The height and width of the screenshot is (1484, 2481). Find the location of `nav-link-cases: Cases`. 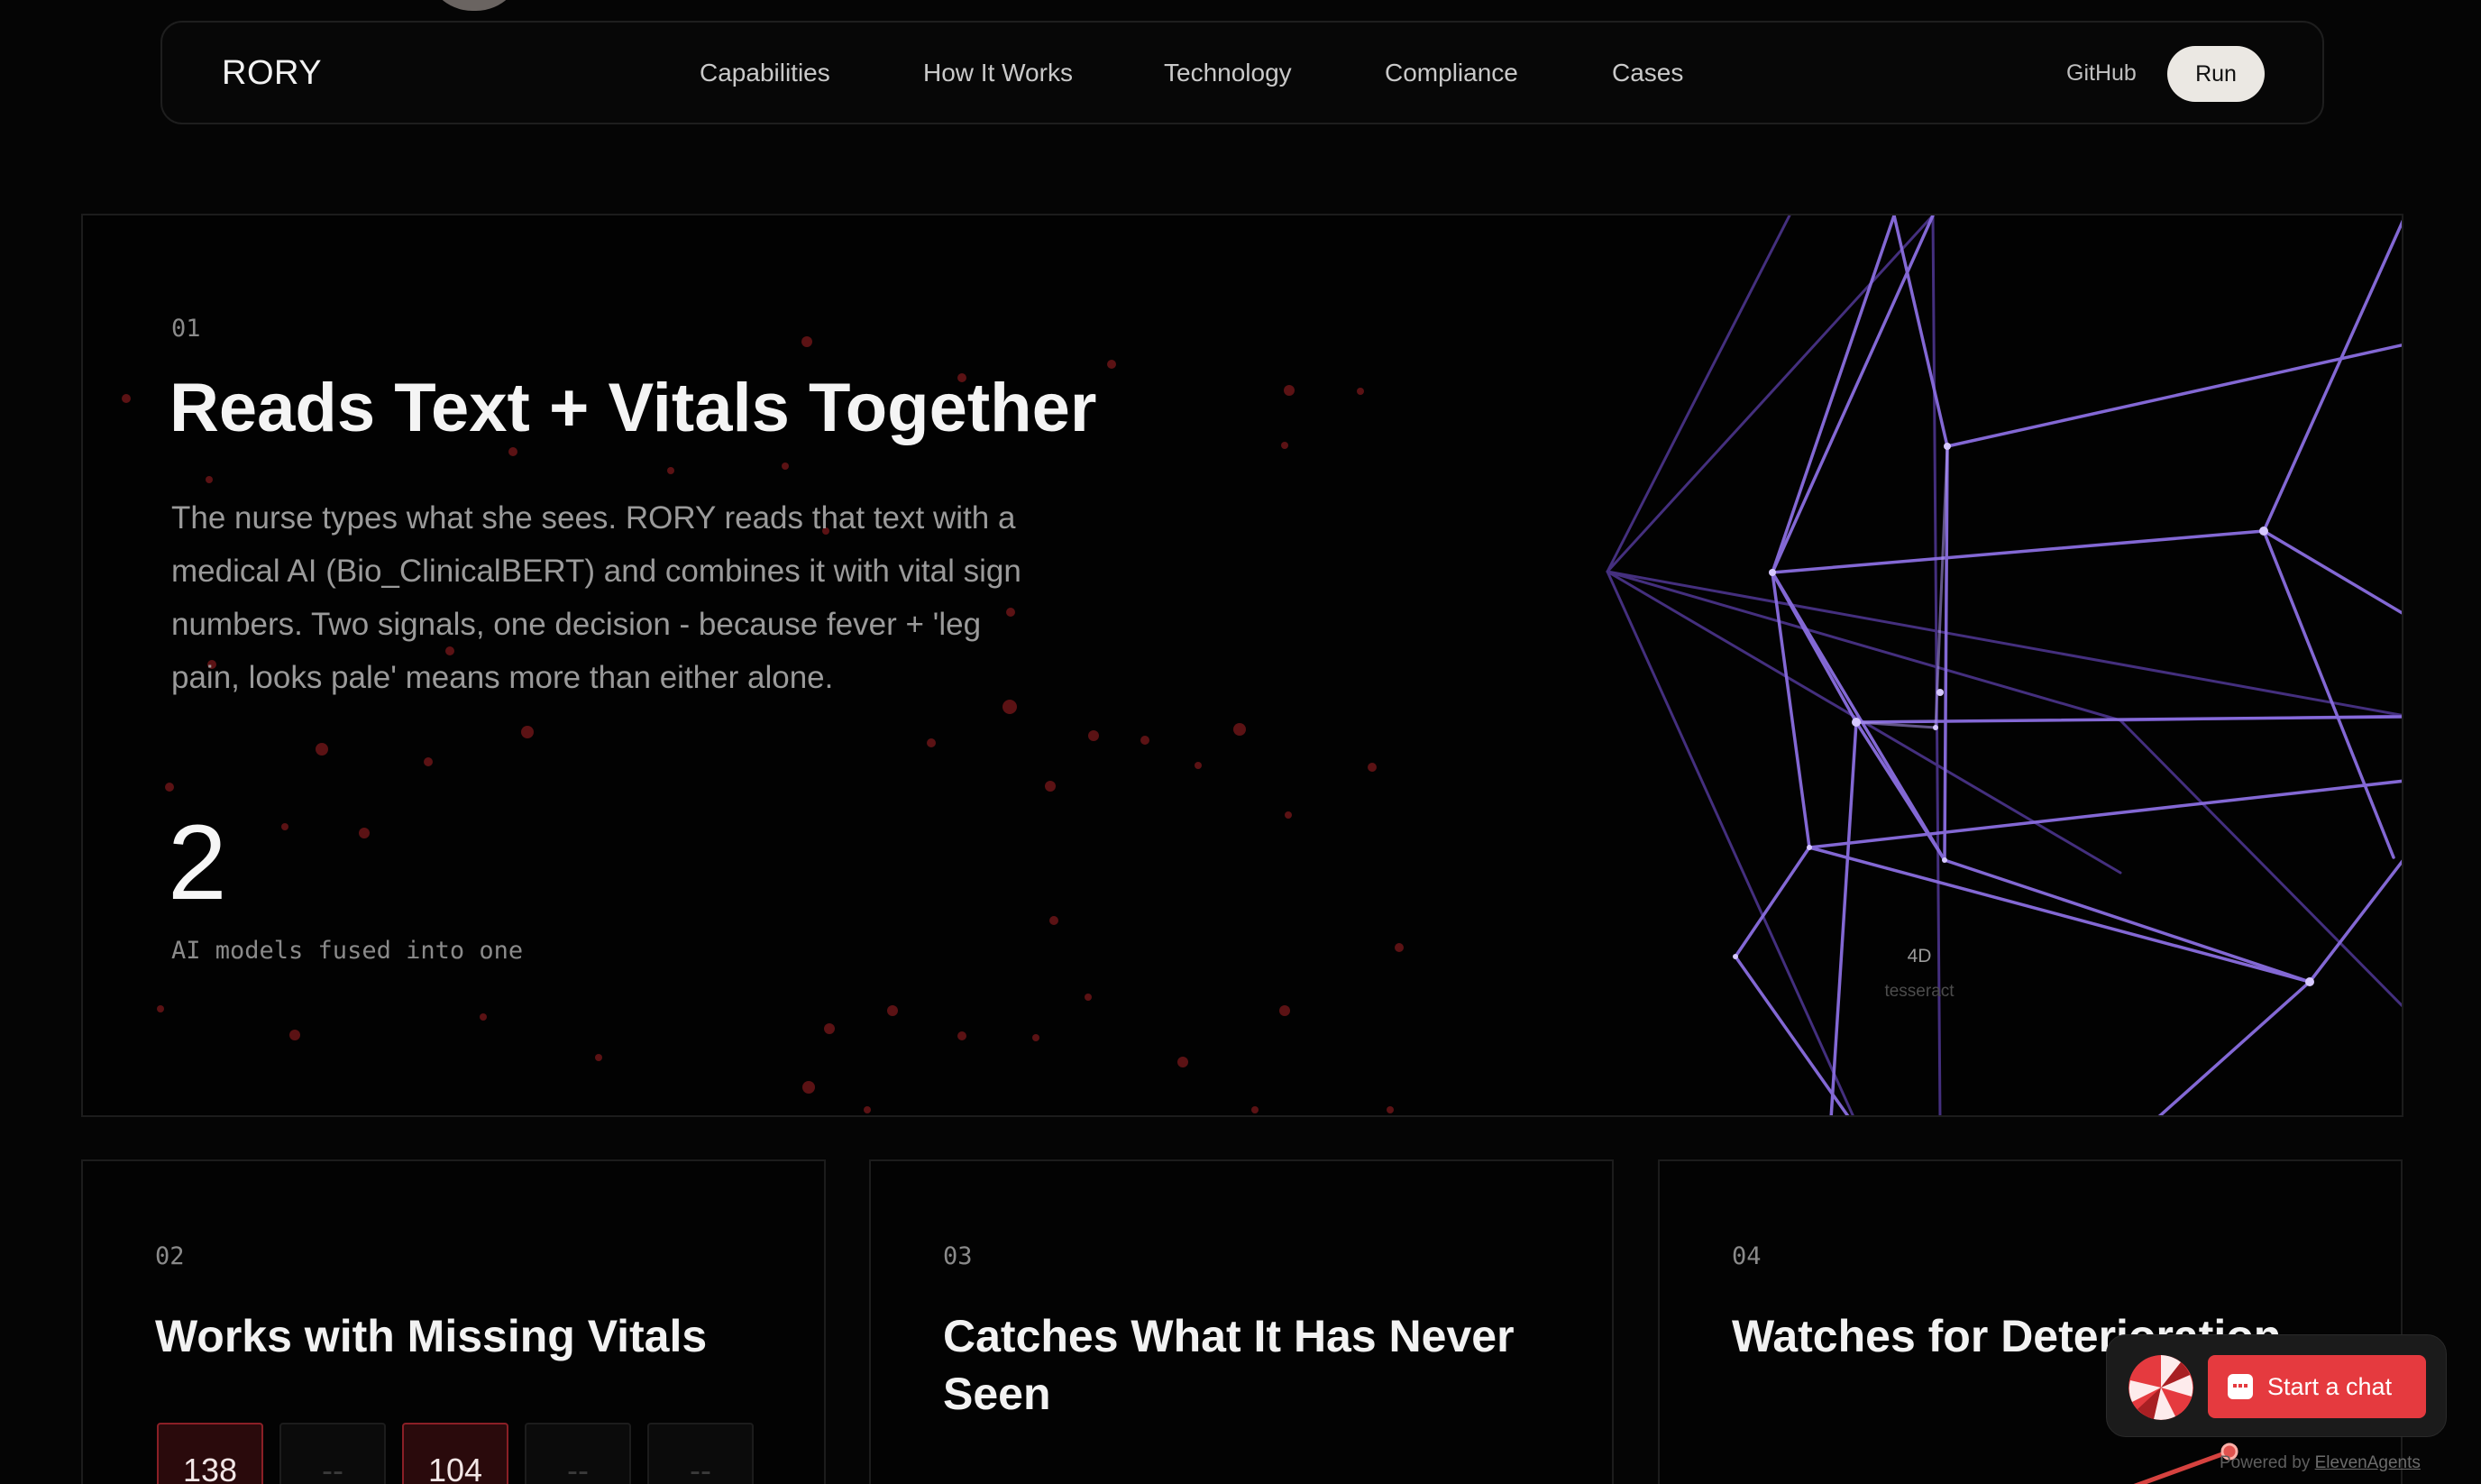

nav-link-cases: Cases is located at coordinates (1647, 73).